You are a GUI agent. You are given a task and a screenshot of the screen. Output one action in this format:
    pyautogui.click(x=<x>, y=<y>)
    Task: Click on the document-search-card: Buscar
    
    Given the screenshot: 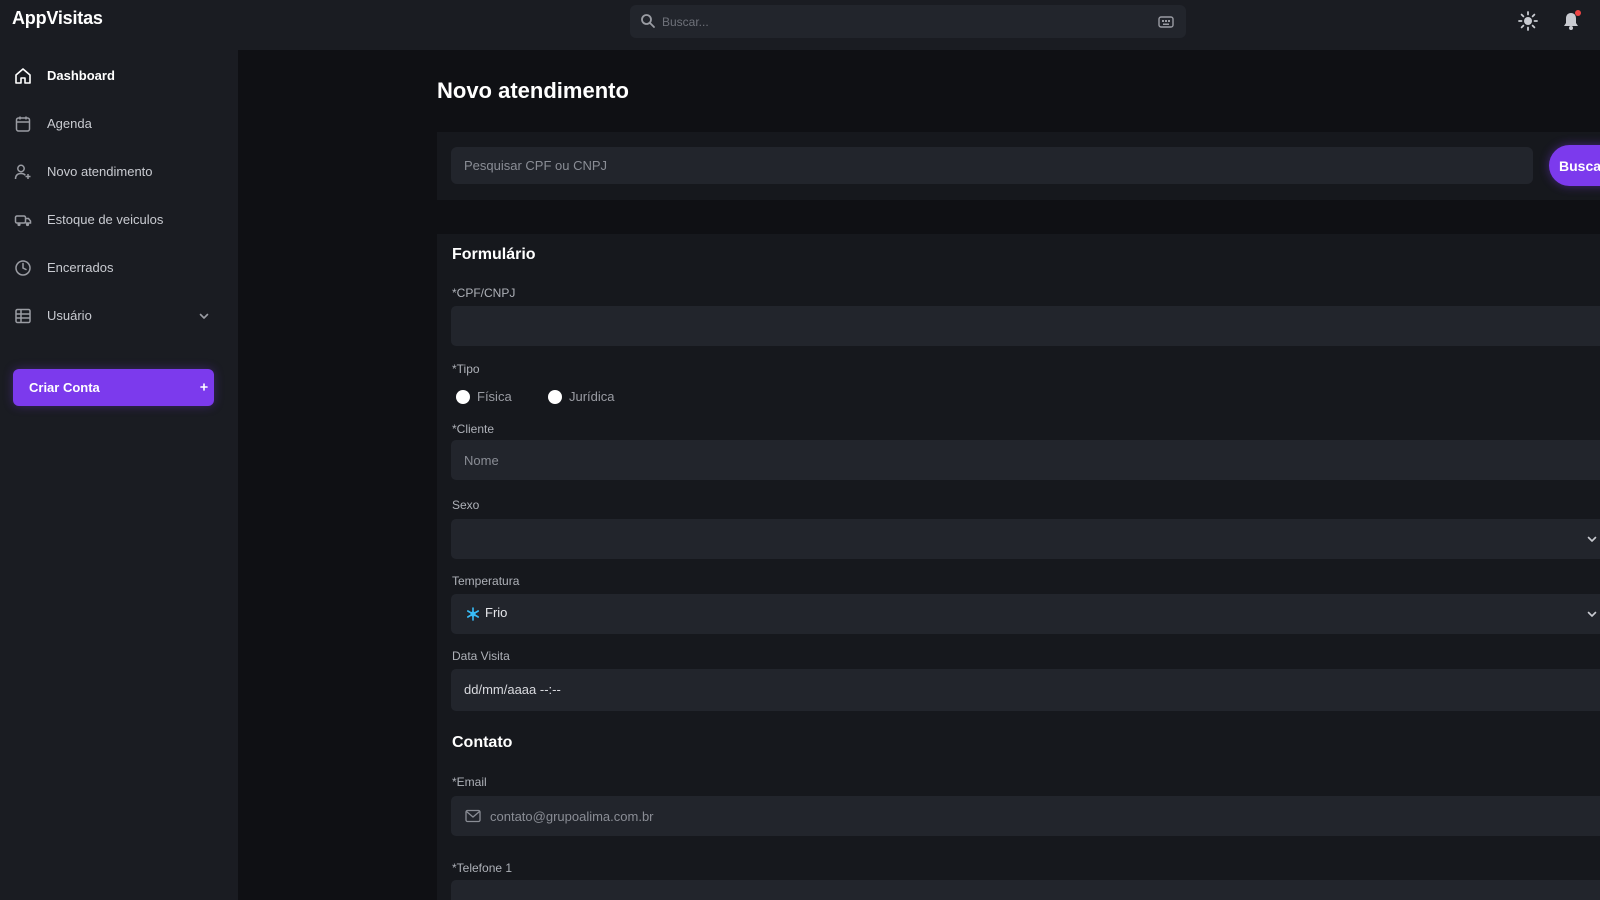 What is the action you would take?
    pyautogui.click(x=1018, y=166)
    